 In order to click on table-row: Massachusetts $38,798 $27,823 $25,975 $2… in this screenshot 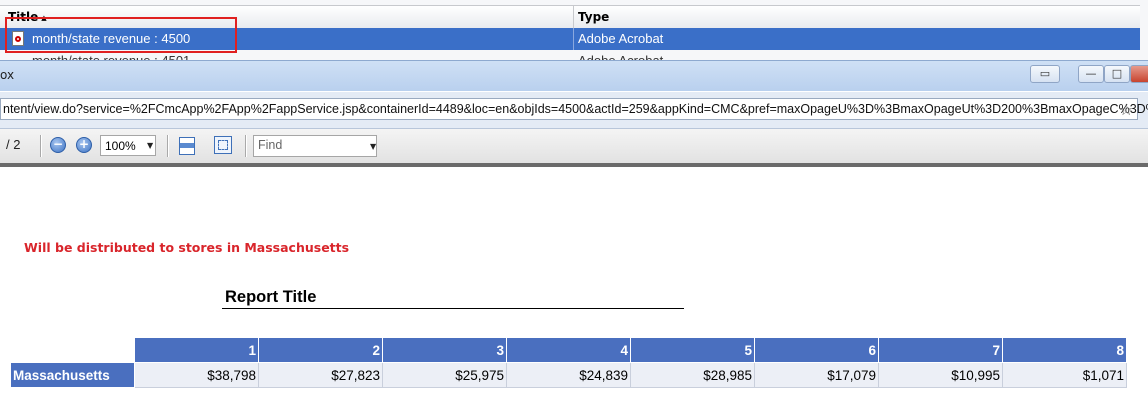, I will do `click(568, 375)`.